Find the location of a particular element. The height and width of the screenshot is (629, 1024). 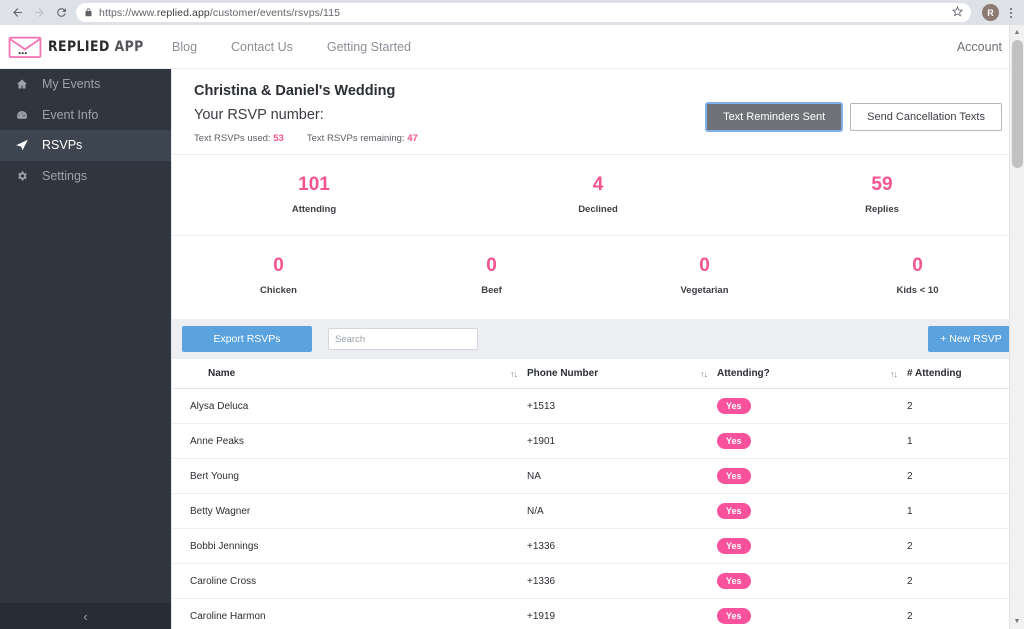

dashboard-icon is located at coordinates (22, 115).